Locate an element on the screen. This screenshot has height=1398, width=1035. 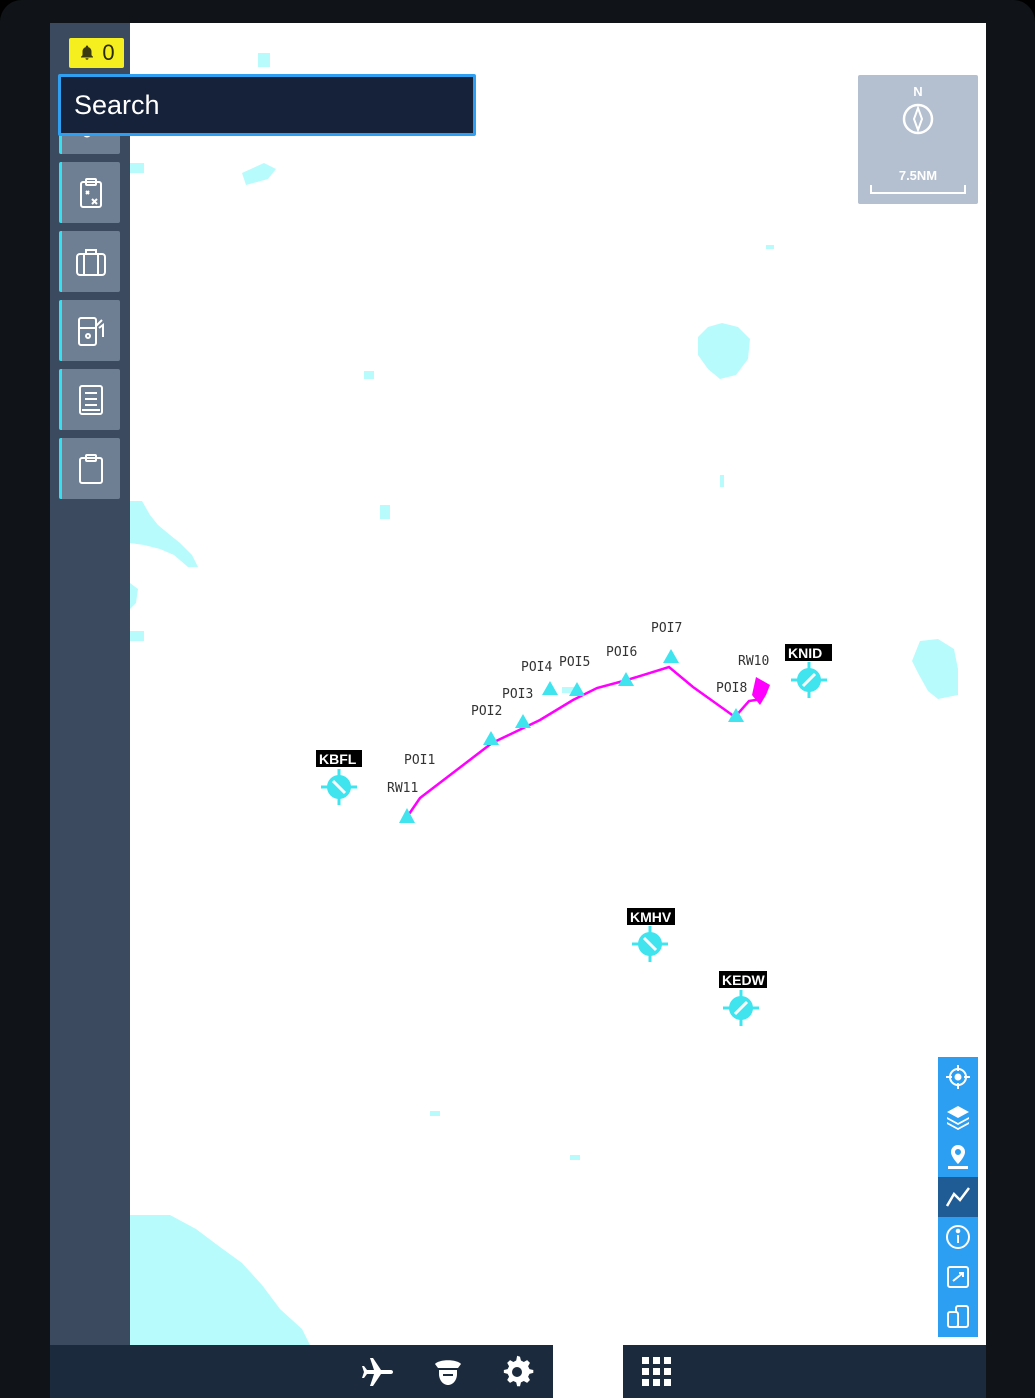
compass-icon is located at coordinates (918, 119).